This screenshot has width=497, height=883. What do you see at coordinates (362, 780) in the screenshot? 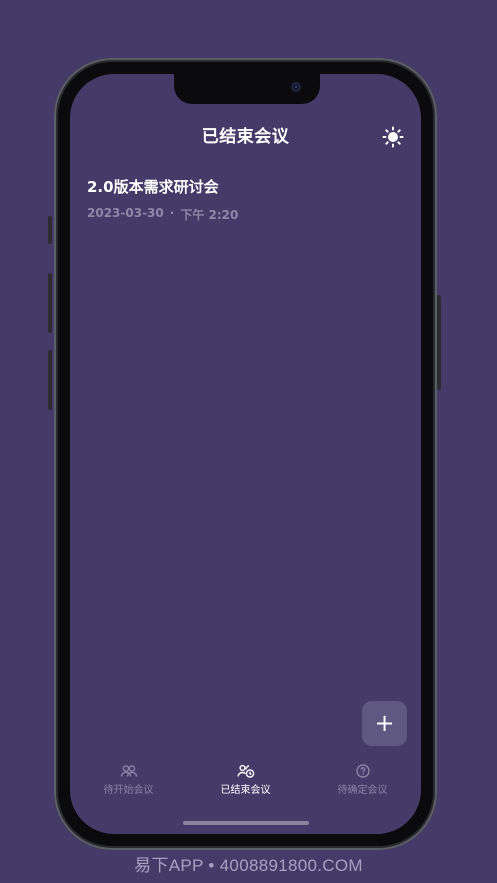
I see `tab-pending-meetings: 待确定会议` at bounding box center [362, 780].